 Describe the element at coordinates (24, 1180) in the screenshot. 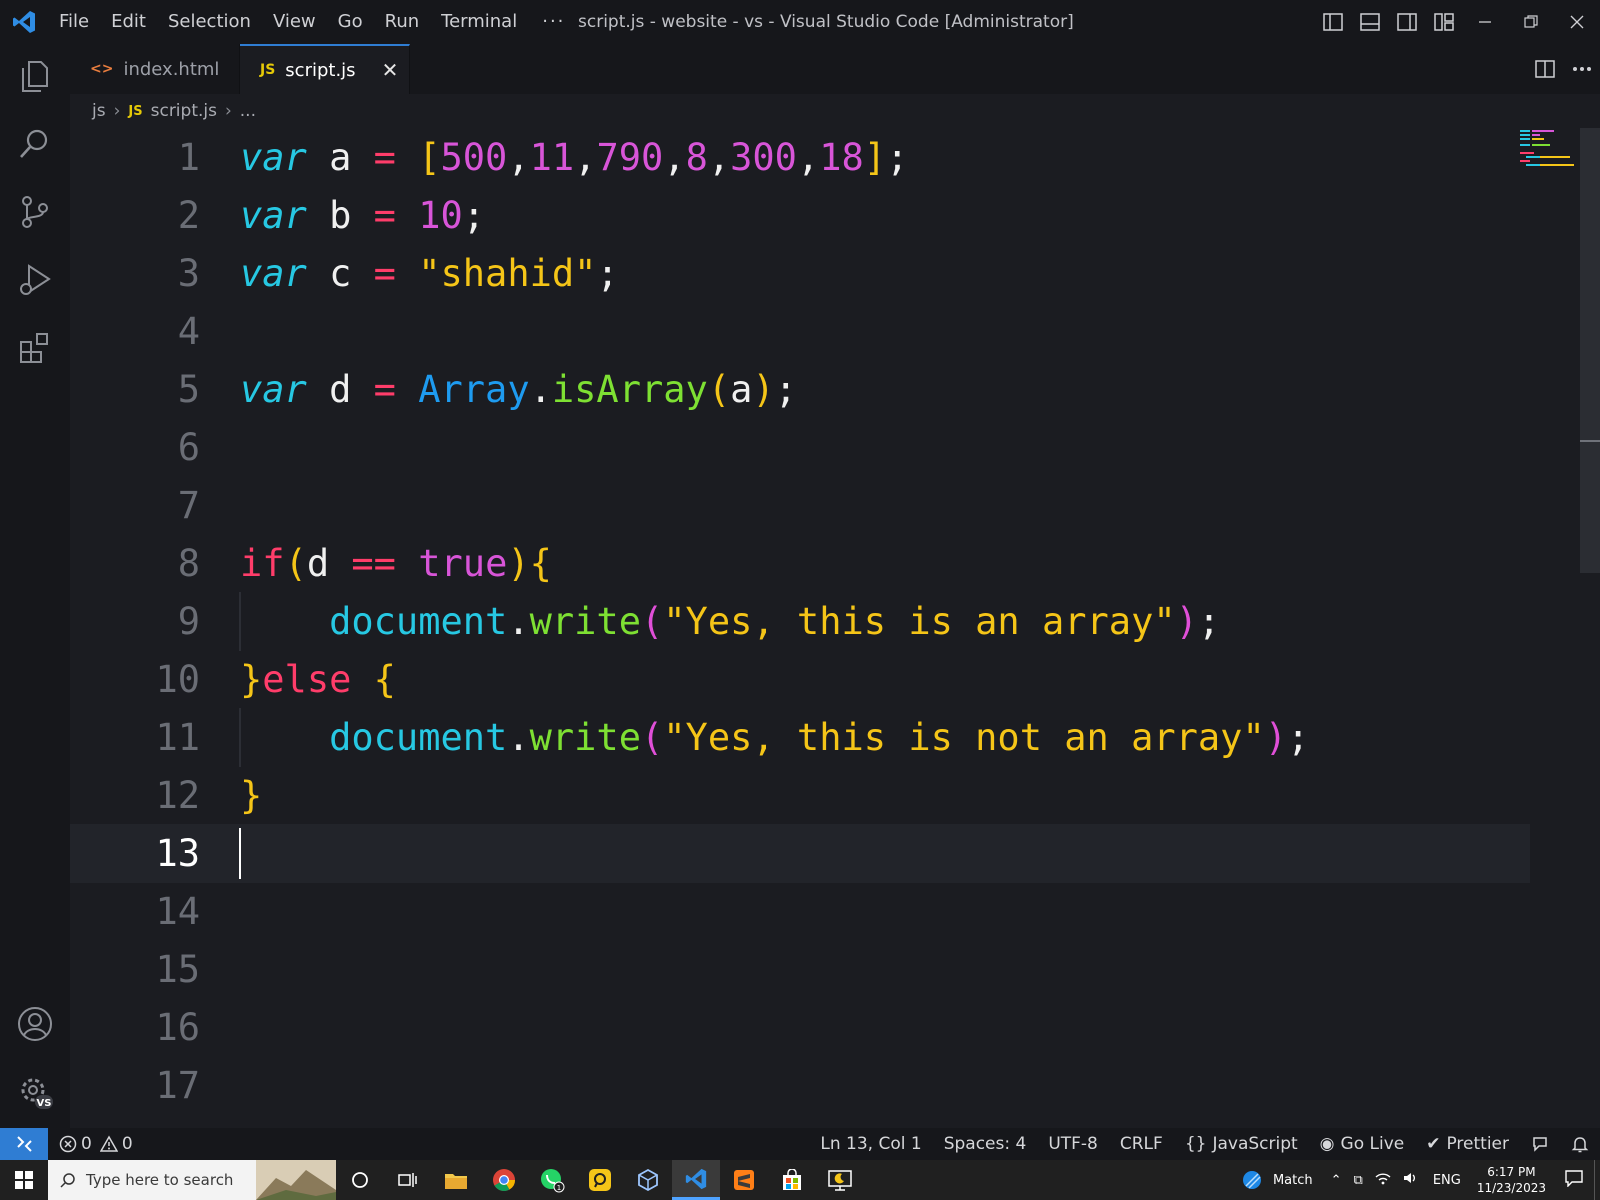

I see `windows-start-icon` at that location.